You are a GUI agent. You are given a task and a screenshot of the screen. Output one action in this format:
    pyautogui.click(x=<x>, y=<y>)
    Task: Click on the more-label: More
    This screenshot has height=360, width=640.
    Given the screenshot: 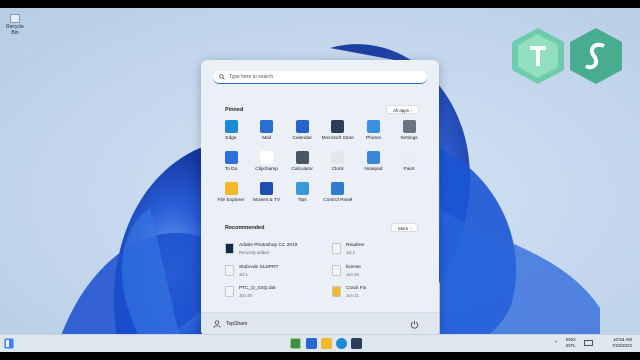 What is the action you would take?
    pyautogui.click(x=403, y=228)
    